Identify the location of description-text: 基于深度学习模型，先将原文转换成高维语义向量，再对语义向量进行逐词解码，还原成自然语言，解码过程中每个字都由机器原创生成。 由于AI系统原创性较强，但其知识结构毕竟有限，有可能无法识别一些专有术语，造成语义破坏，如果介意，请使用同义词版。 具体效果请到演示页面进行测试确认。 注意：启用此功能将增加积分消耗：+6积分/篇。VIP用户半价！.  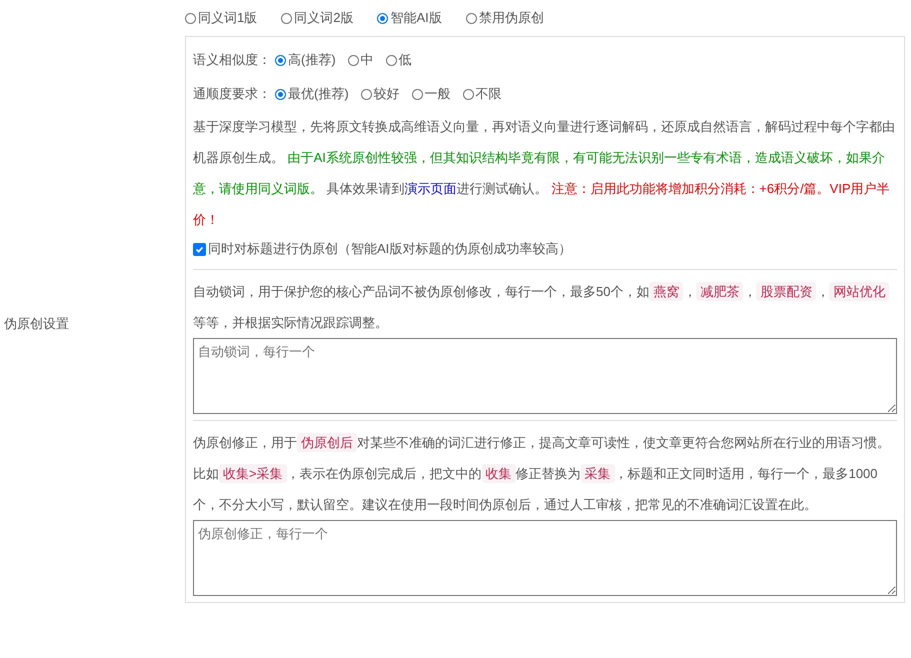
(544, 173).